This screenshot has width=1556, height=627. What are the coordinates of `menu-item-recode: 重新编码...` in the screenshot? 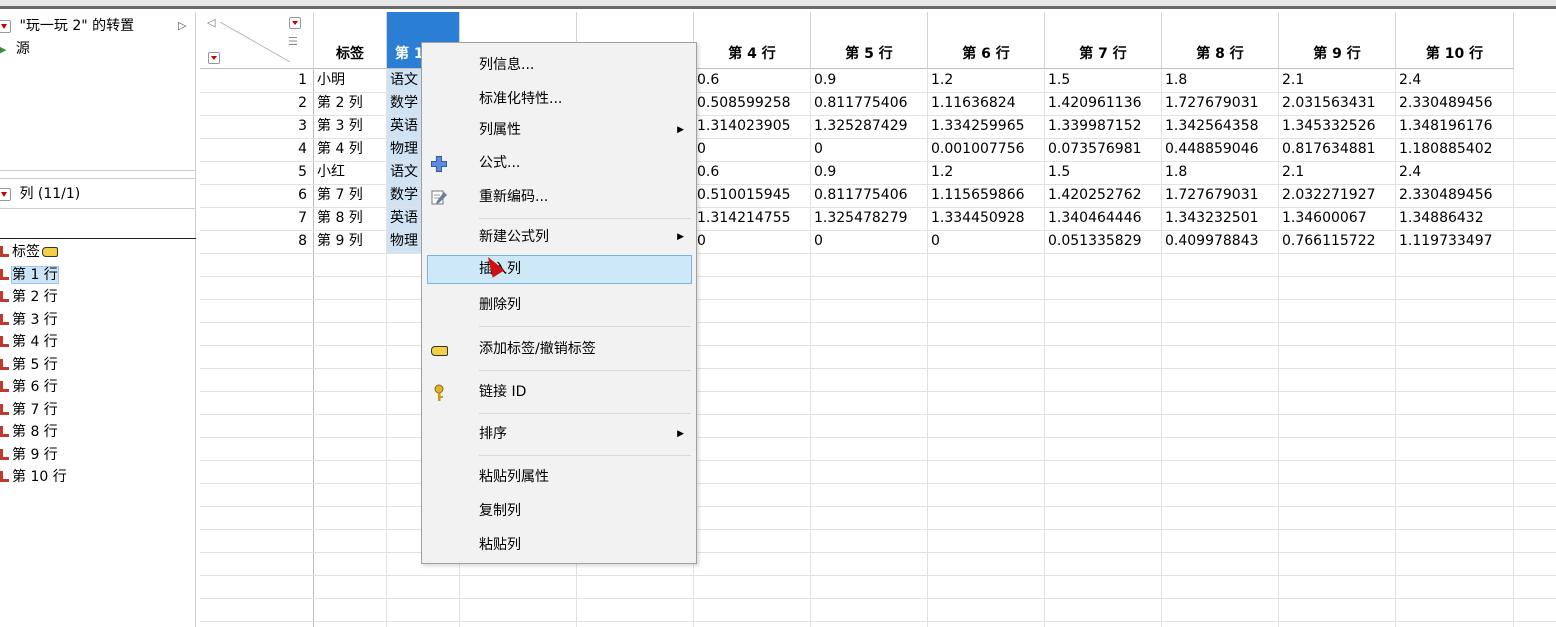 It's located at (559, 197).